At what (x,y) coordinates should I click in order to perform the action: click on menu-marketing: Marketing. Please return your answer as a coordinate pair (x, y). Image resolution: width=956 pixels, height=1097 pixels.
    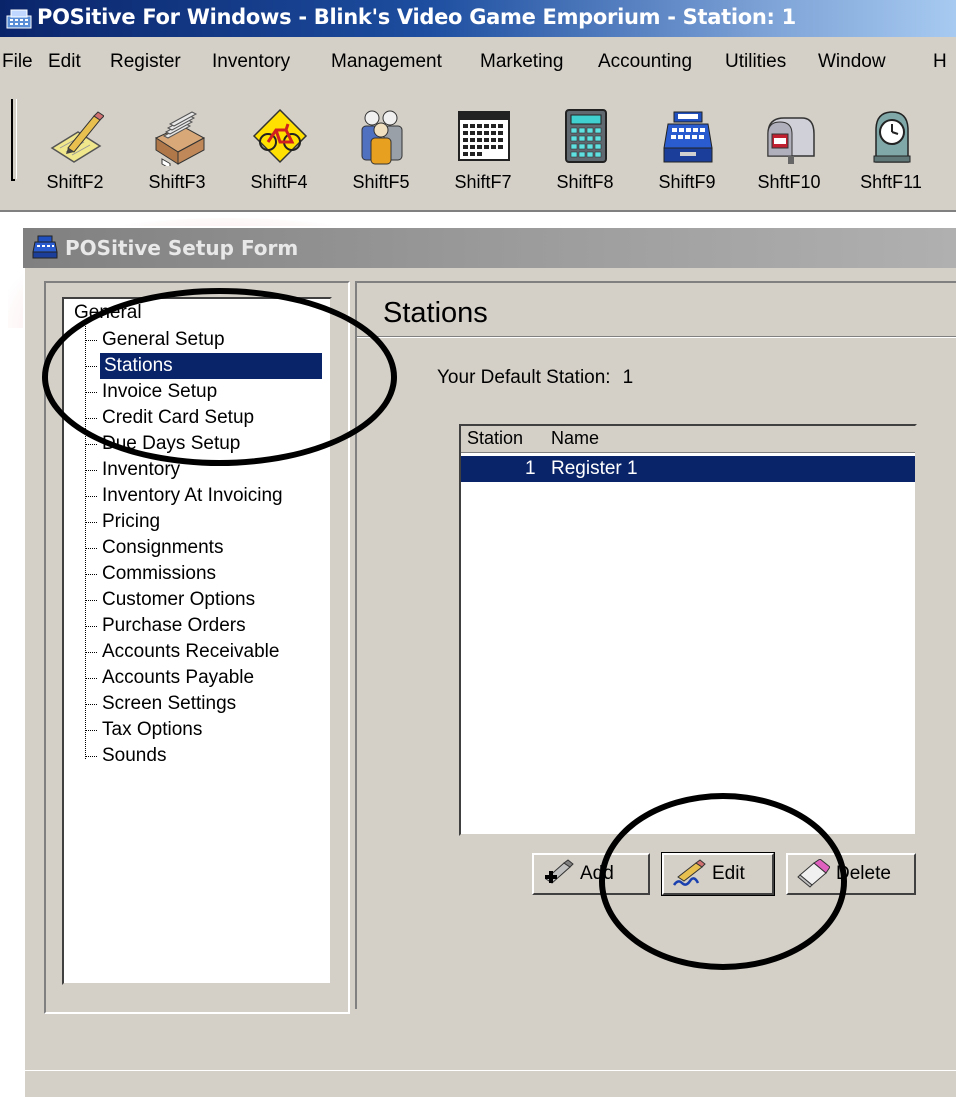
    Looking at the image, I should click on (521, 62).